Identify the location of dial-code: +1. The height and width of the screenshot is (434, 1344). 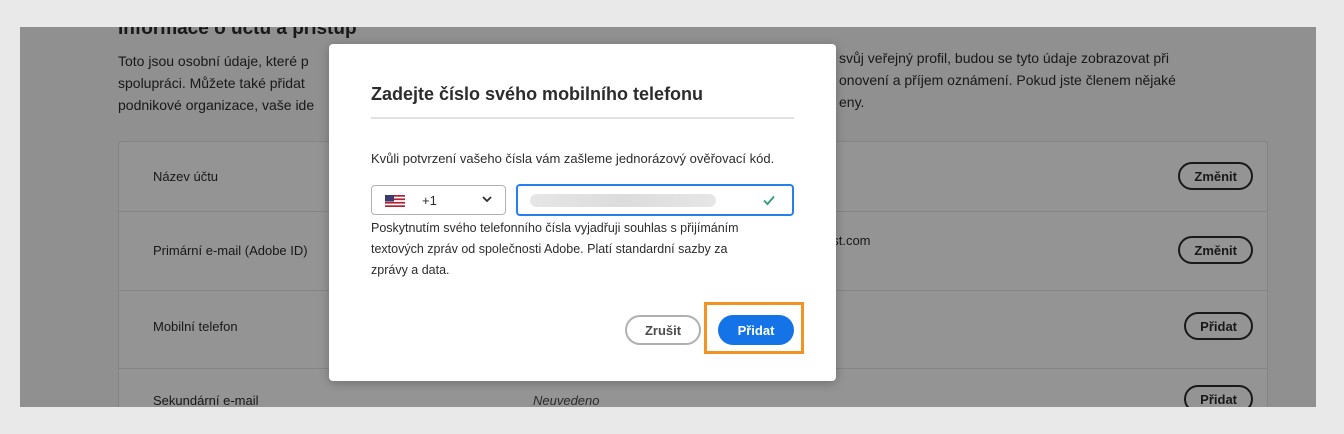
(429, 200).